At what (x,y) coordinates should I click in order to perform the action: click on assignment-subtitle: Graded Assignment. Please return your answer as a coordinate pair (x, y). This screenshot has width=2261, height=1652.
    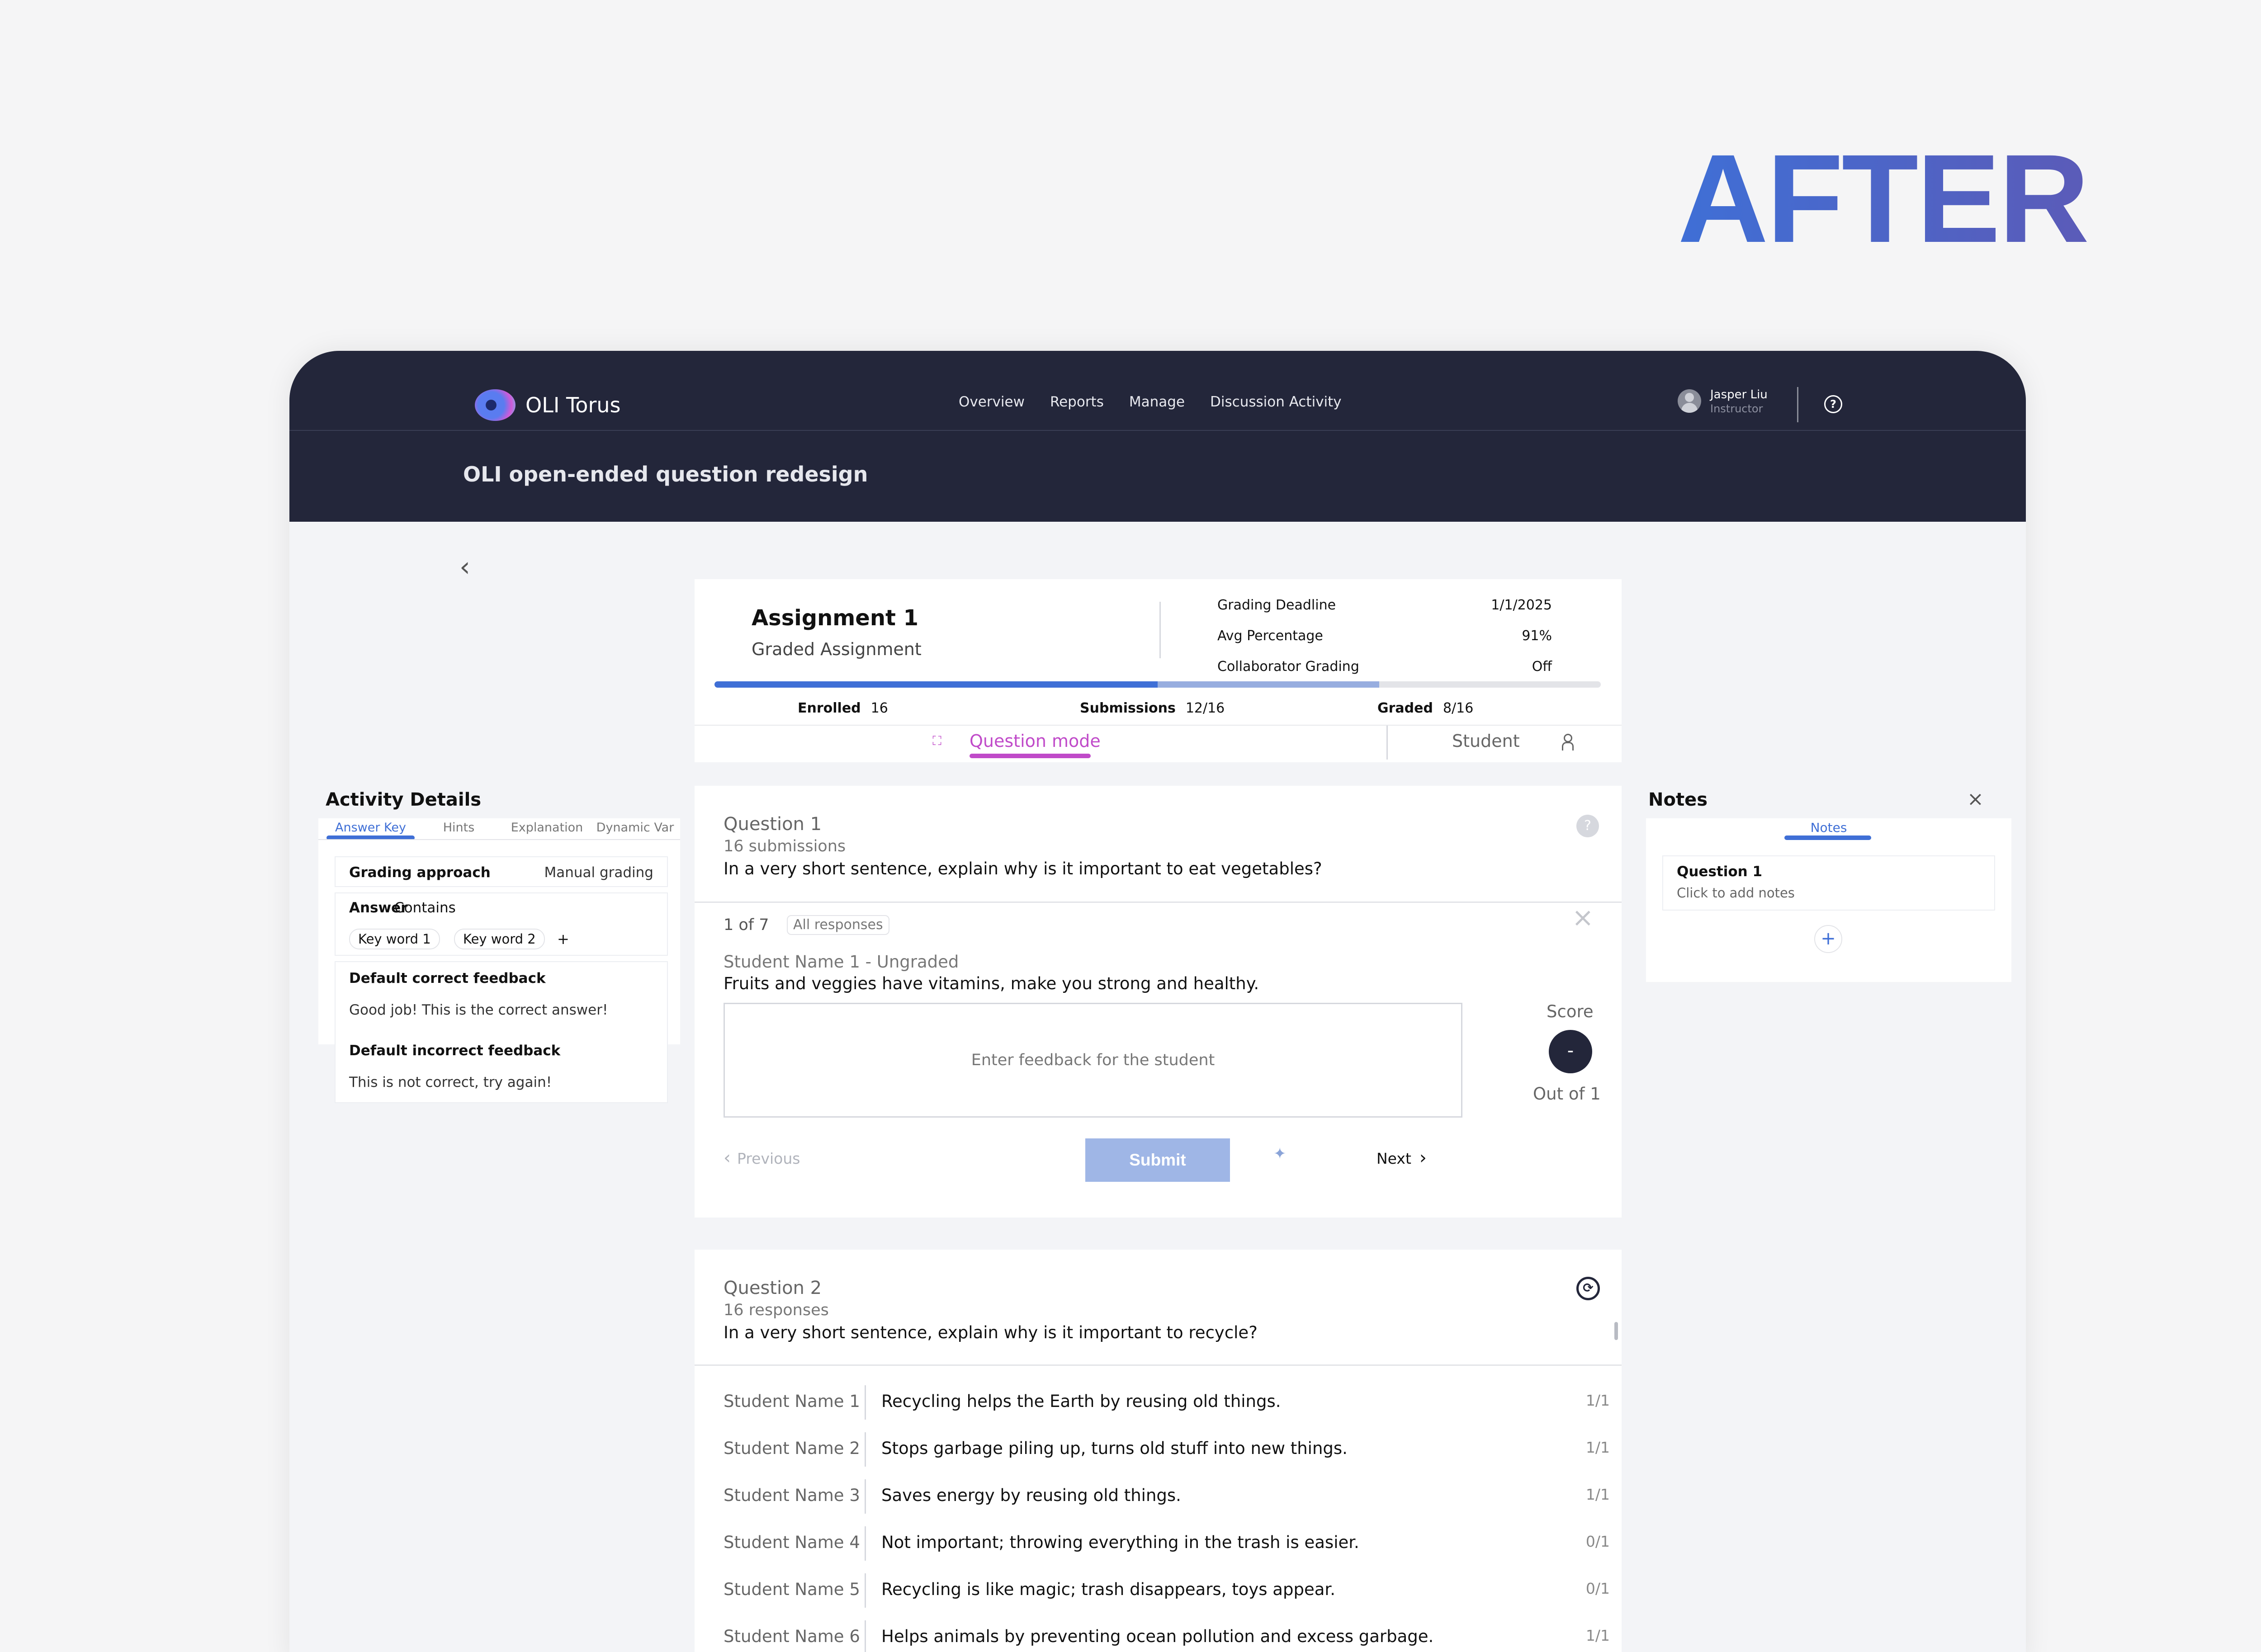
    Looking at the image, I should click on (837, 649).